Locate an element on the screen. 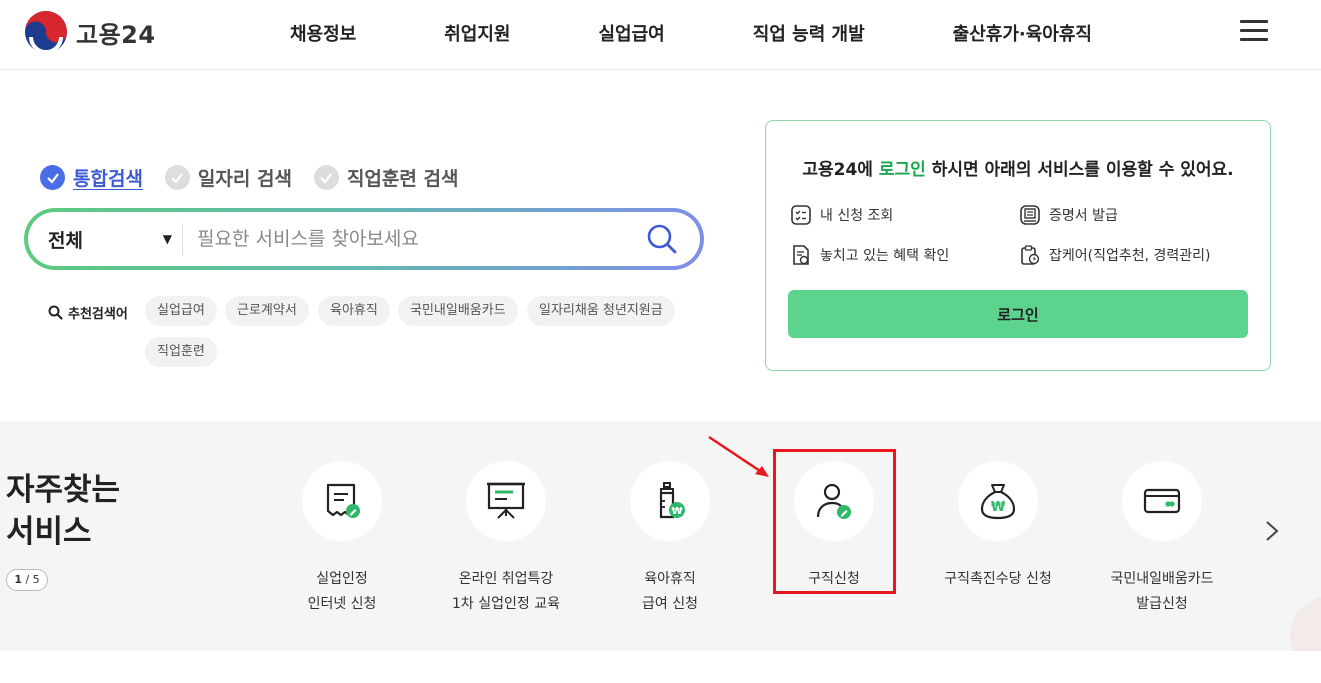 This screenshot has height=683, width=1321. service-online-lecture: 온라인 취업특강 1차 실업인정 교육 is located at coordinates (506, 539).